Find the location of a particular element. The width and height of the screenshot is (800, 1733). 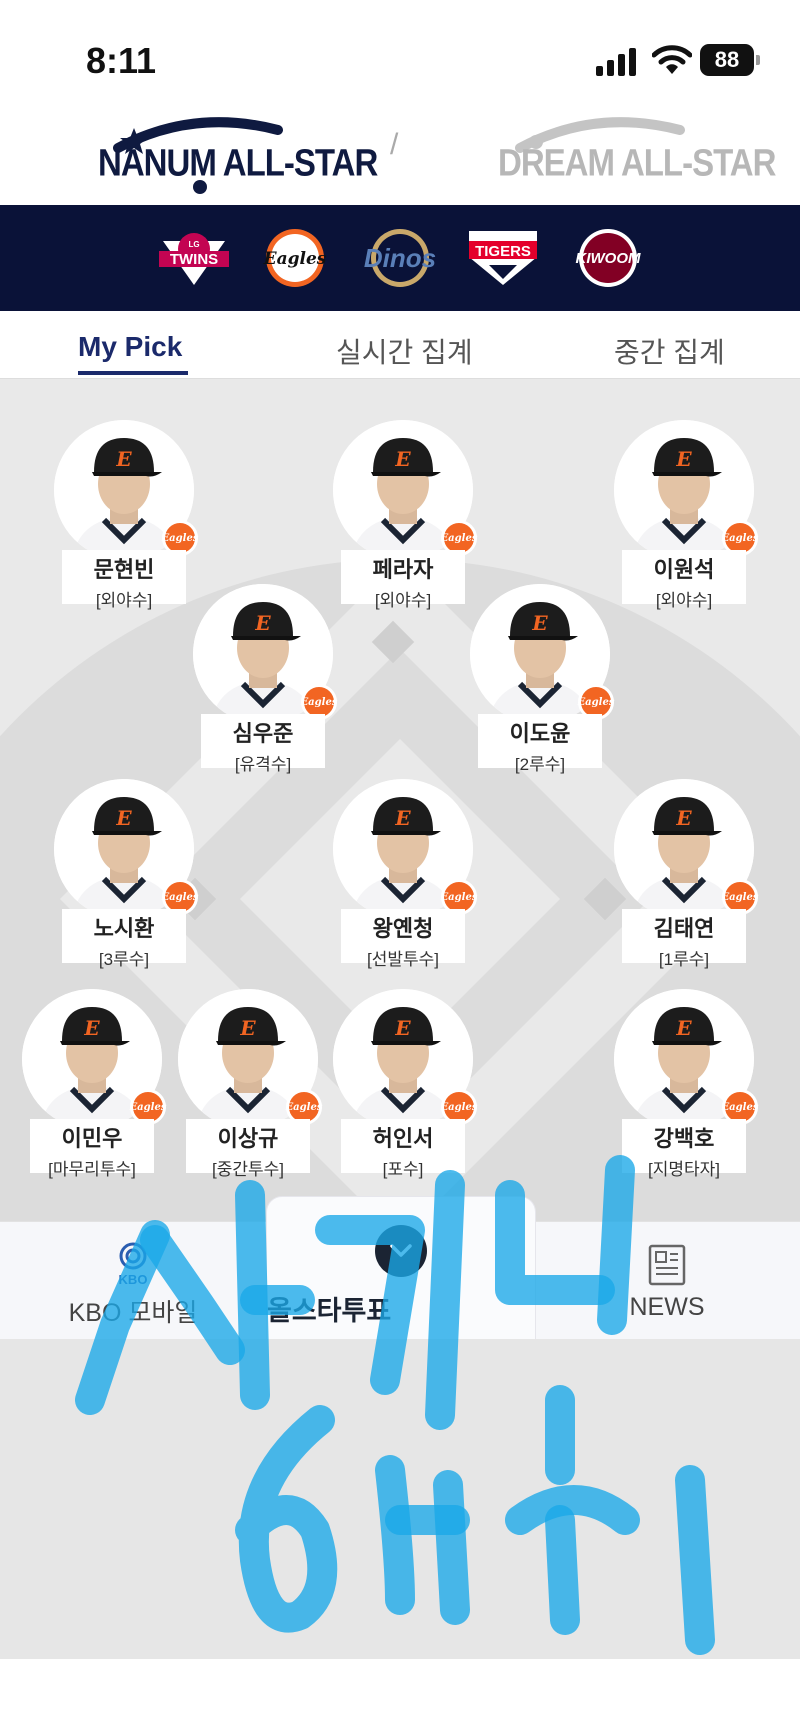

player-label: 허인서 [포수] is located at coordinates (403, 1149).